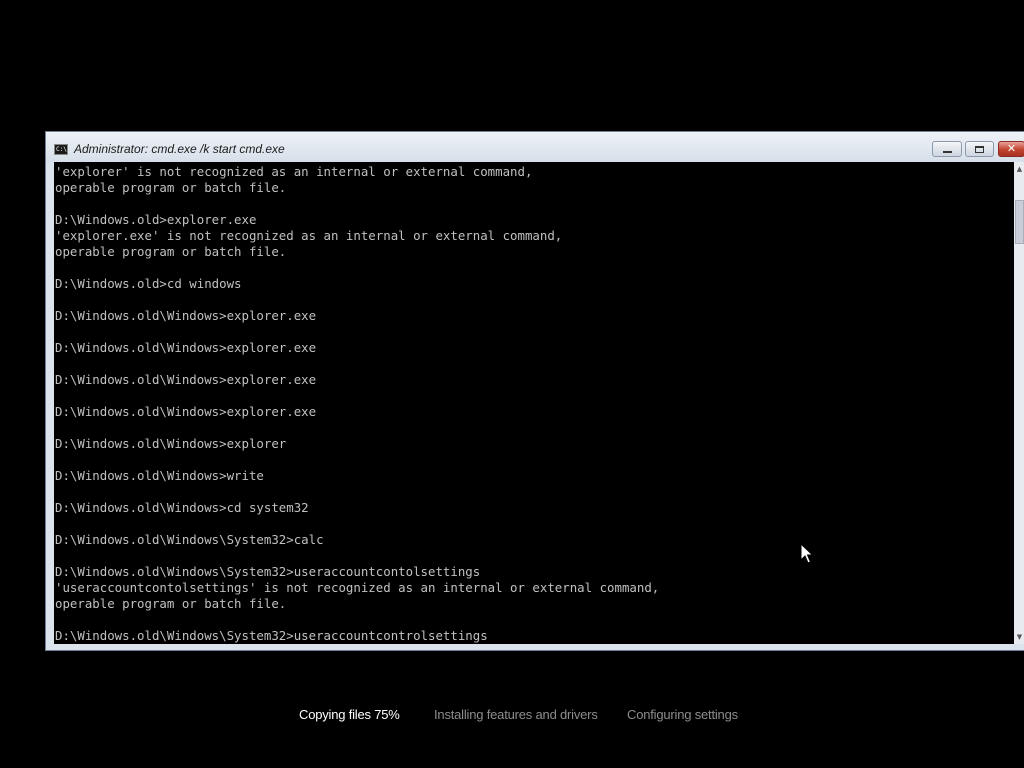 Image resolution: width=1024 pixels, height=768 pixels. What do you see at coordinates (349, 714) in the screenshot?
I see `step-copying-files: Copying files 75%` at bounding box center [349, 714].